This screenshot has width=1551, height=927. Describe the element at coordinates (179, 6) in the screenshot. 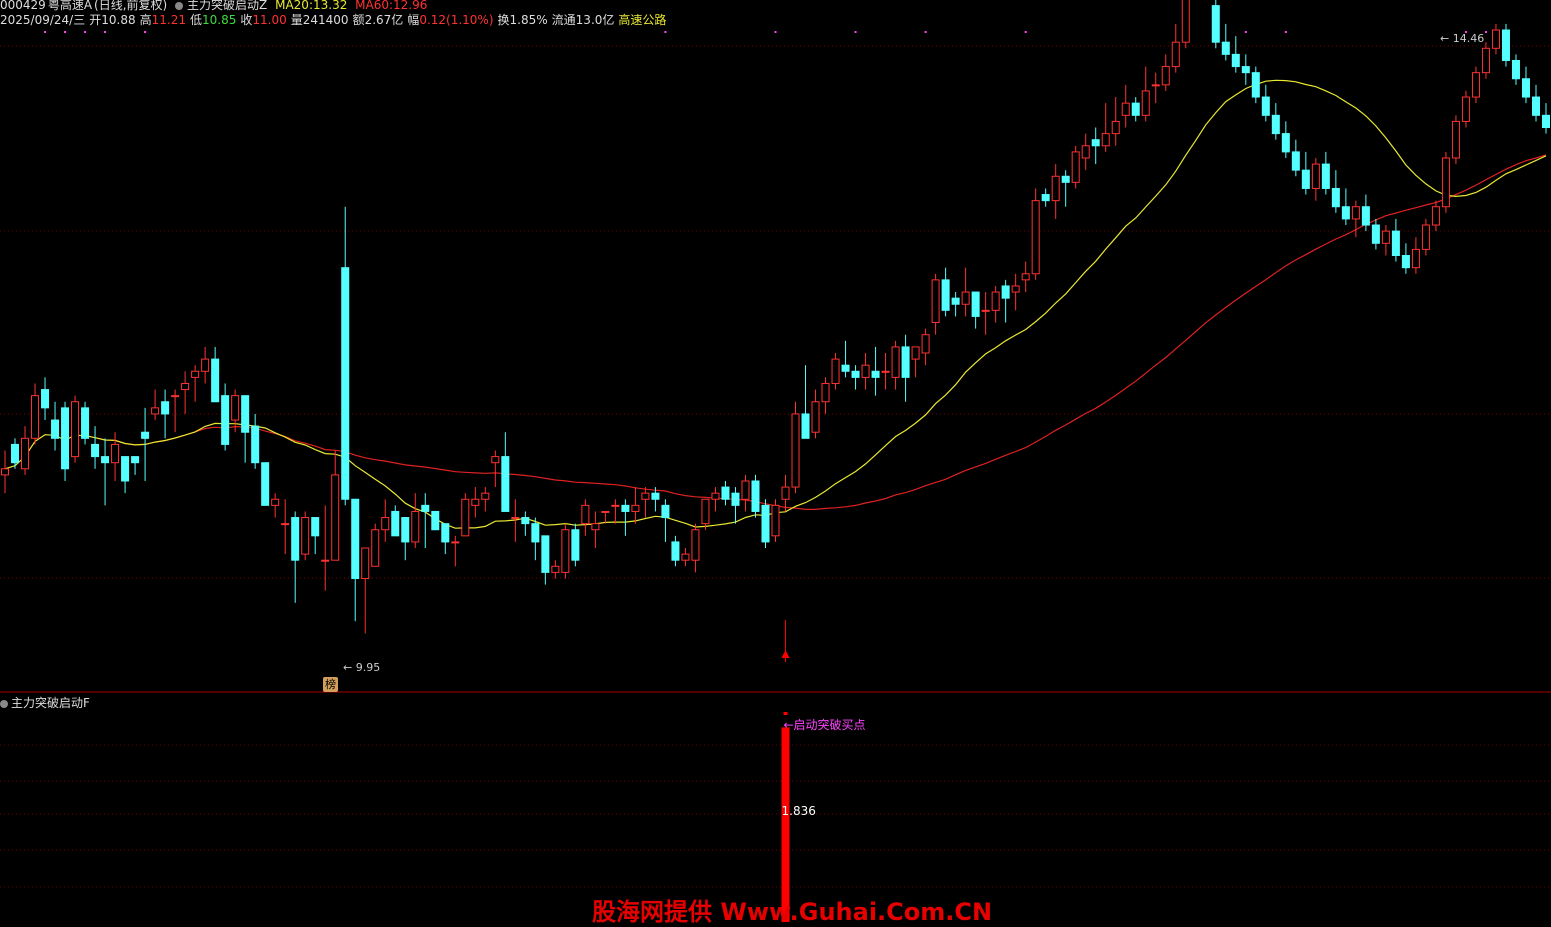

I see `settings-icon` at that location.